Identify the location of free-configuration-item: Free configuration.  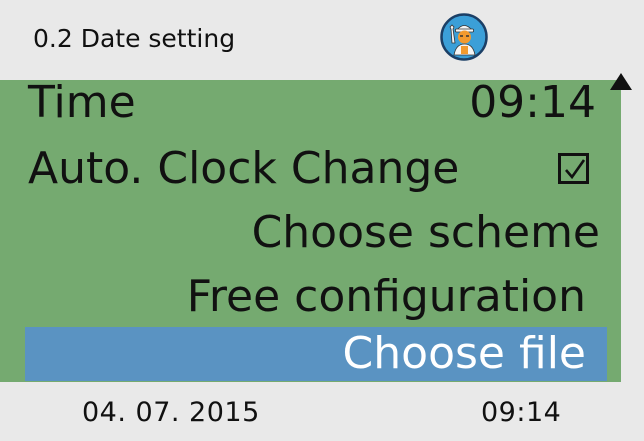
(386, 297).